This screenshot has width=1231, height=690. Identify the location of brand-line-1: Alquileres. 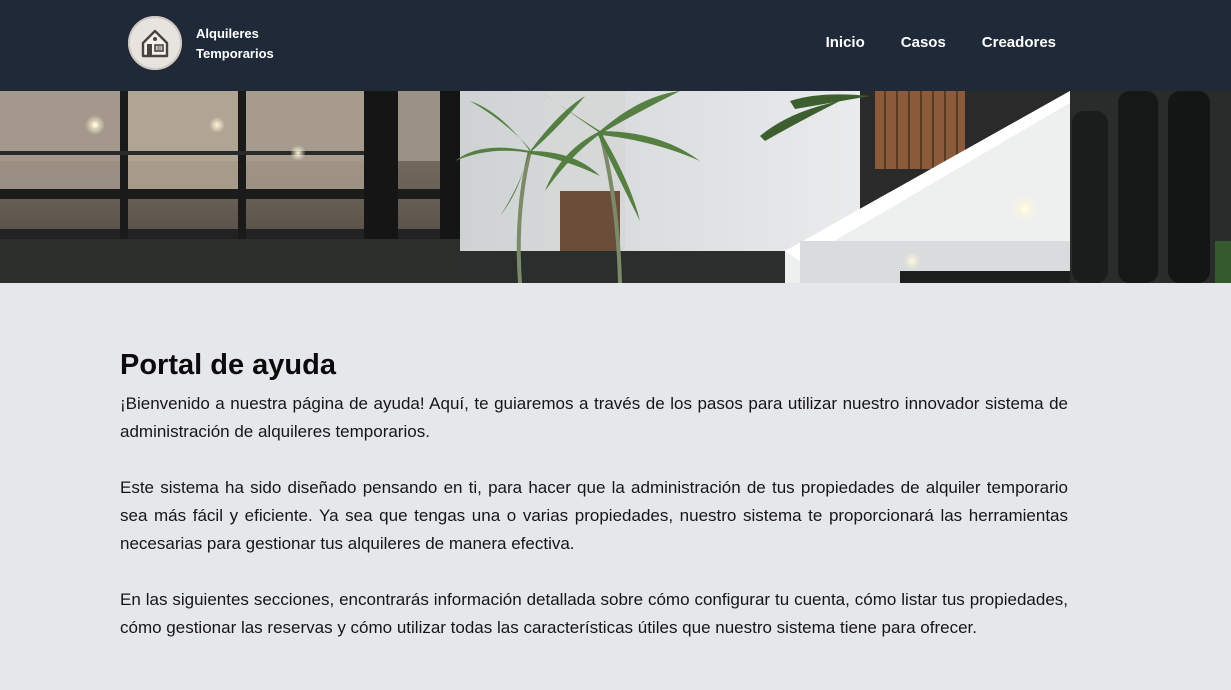
(227, 33).